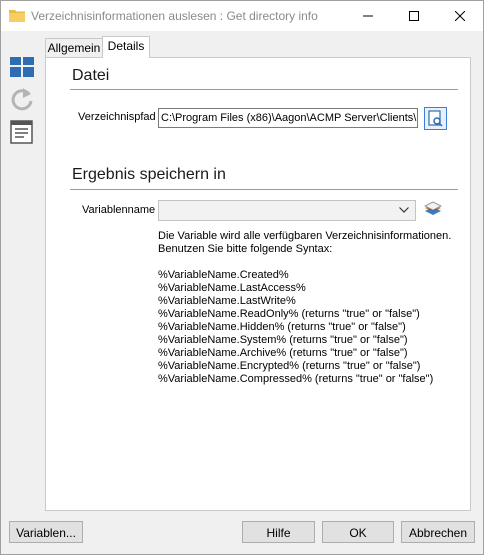 The width and height of the screenshot is (484, 555). I want to click on variable-picker-button, so click(433, 209).